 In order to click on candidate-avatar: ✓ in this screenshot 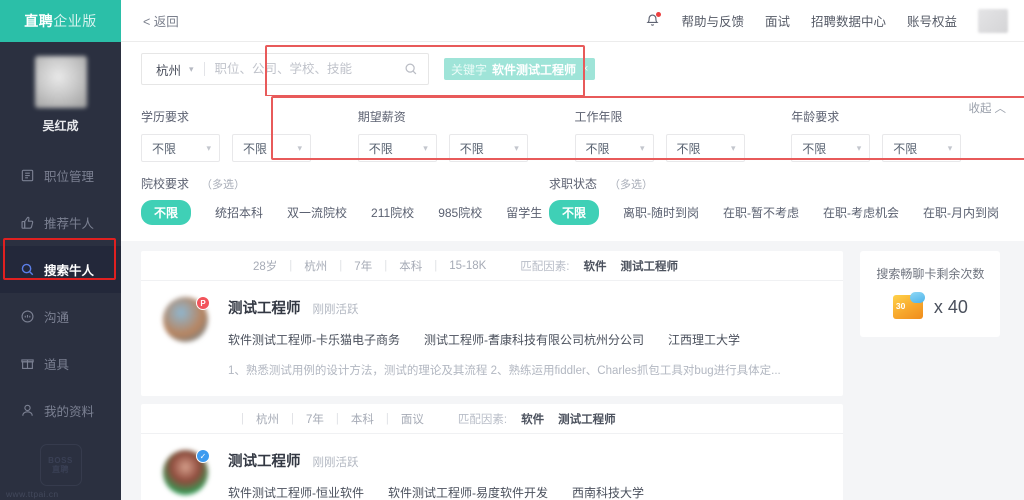, I will do `click(186, 472)`.